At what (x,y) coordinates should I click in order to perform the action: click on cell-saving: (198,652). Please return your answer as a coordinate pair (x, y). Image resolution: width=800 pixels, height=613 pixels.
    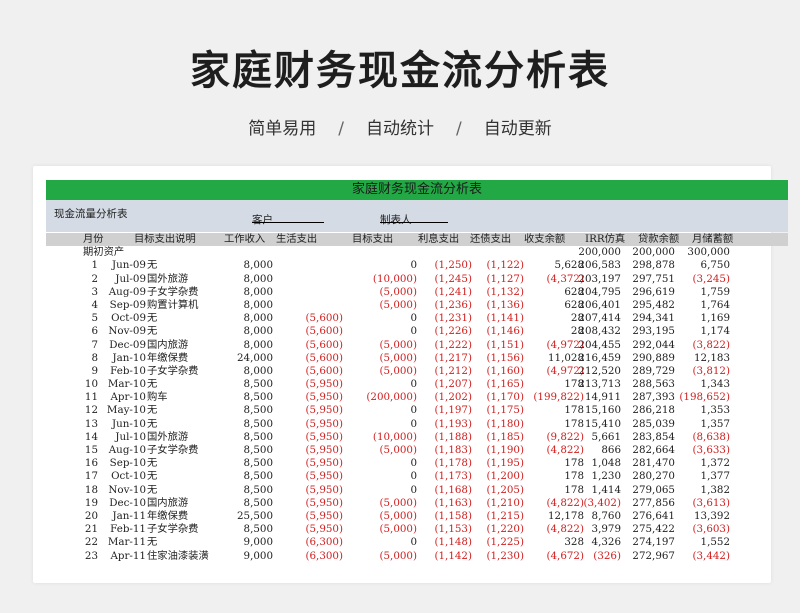
    Looking at the image, I should click on (704, 397).